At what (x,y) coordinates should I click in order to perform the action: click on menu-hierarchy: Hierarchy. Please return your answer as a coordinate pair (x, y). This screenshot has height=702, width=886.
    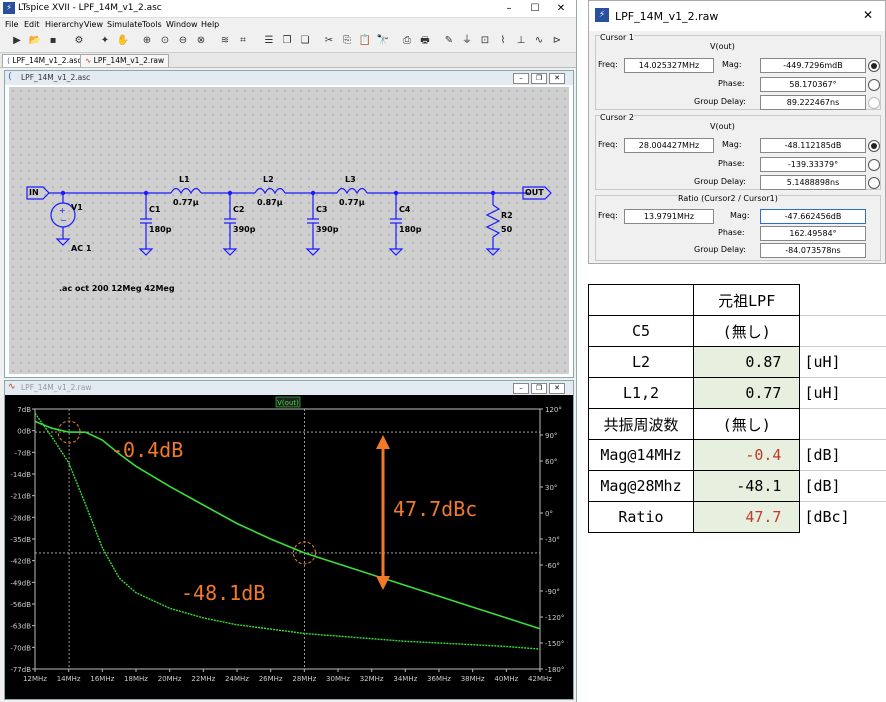
    Looking at the image, I should click on (64, 24).